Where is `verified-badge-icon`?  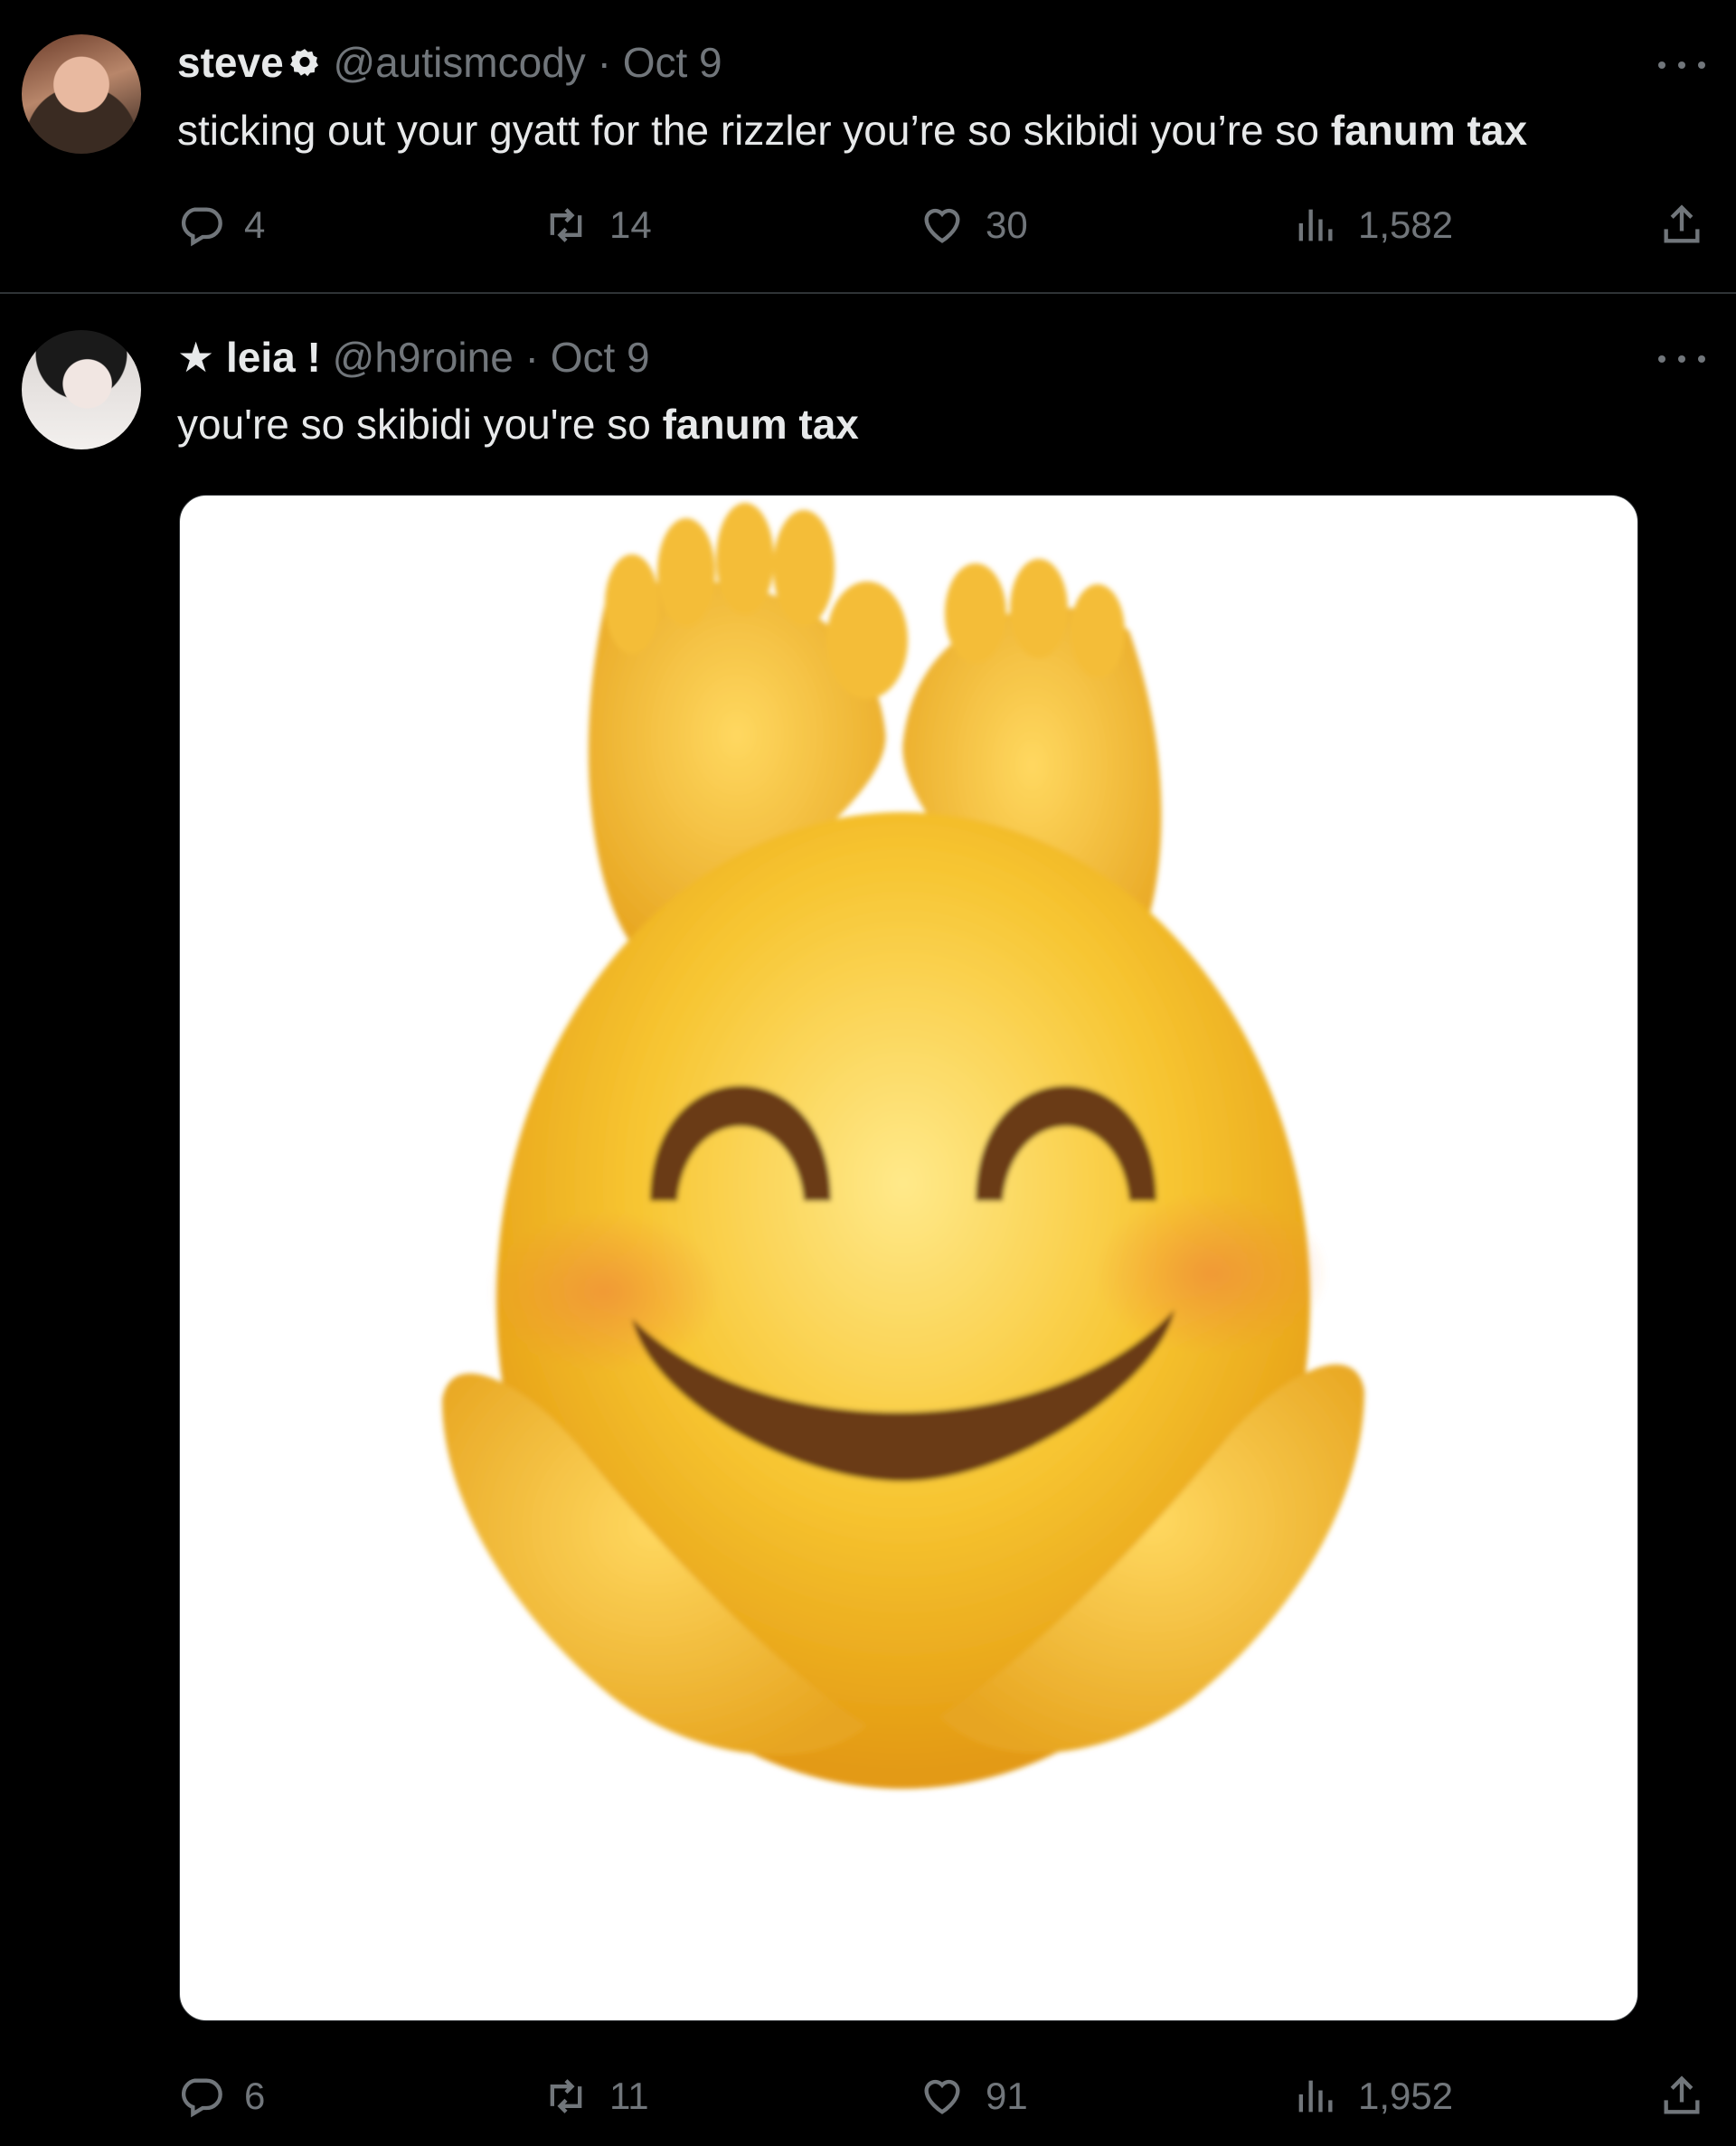 verified-badge-icon is located at coordinates (303, 63).